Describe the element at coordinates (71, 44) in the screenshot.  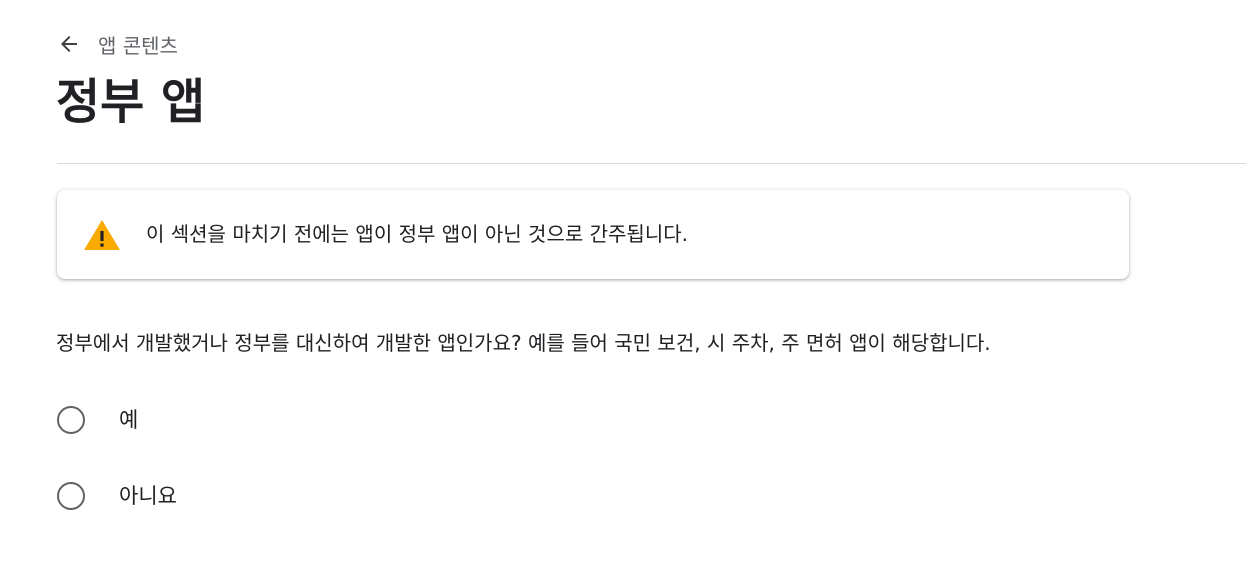
I see `back-arrow-icon` at that location.